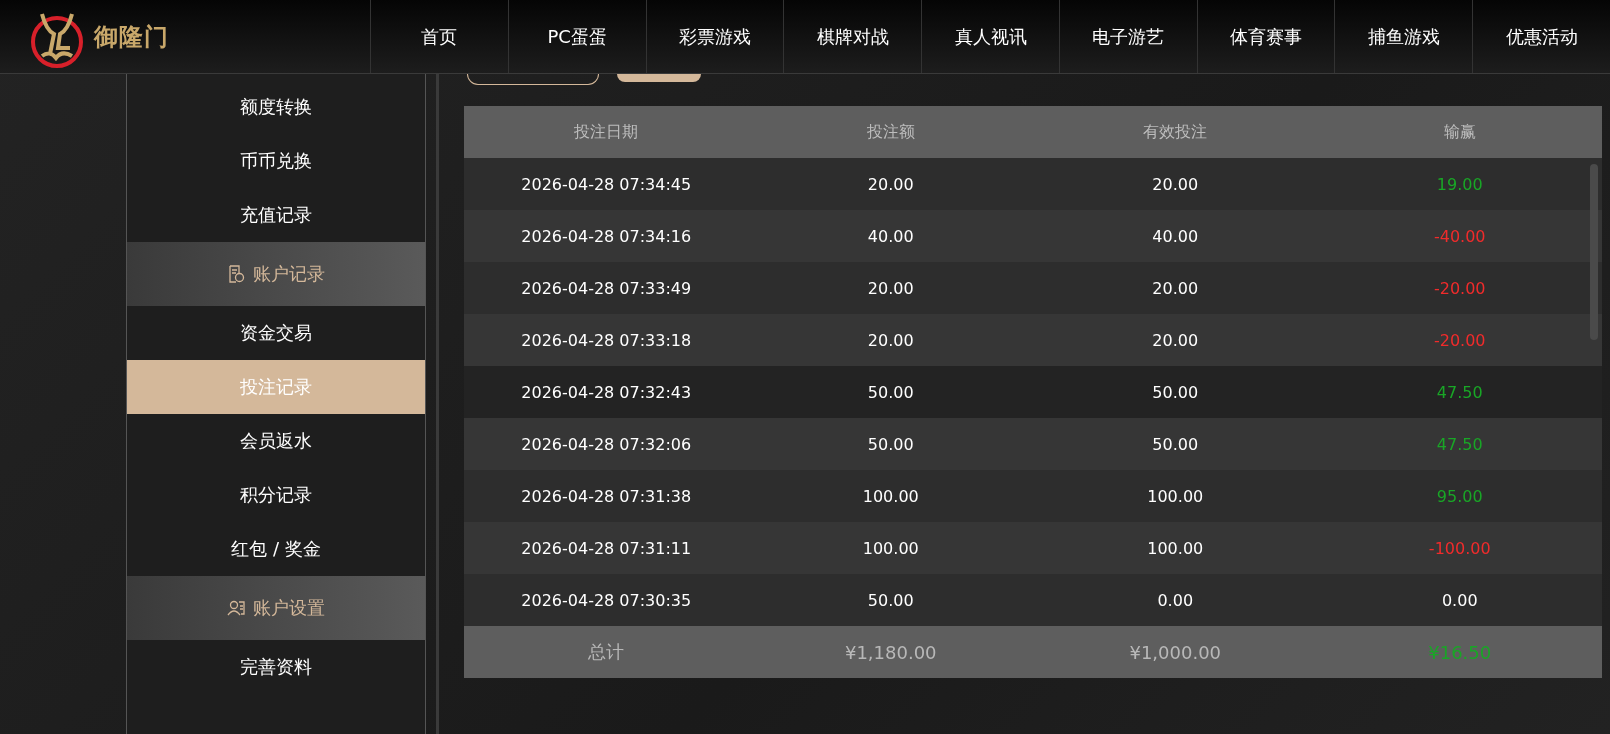 This screenshot has height=734, width=1610. Describe the element at coordinates (606, 288) in the screenshot. I see `table-cell-text: 2026-04-28 07:33:49` at that location.